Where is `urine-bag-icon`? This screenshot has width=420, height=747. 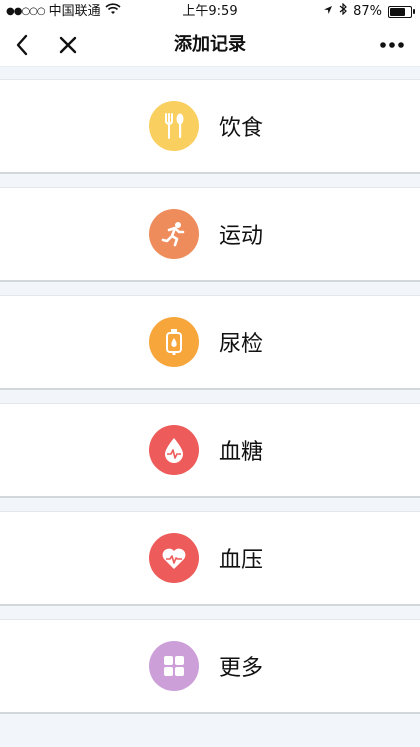
urine-bag-icon is located at coordinates (173, 342).